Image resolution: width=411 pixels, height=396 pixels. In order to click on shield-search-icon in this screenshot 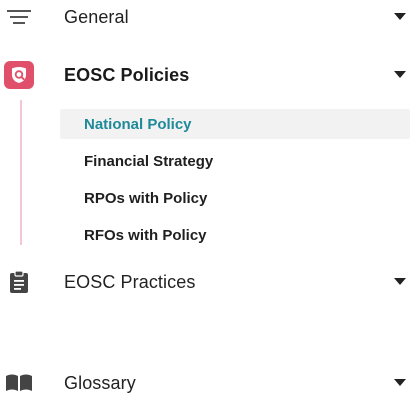, I will do `click(19, 75)`.